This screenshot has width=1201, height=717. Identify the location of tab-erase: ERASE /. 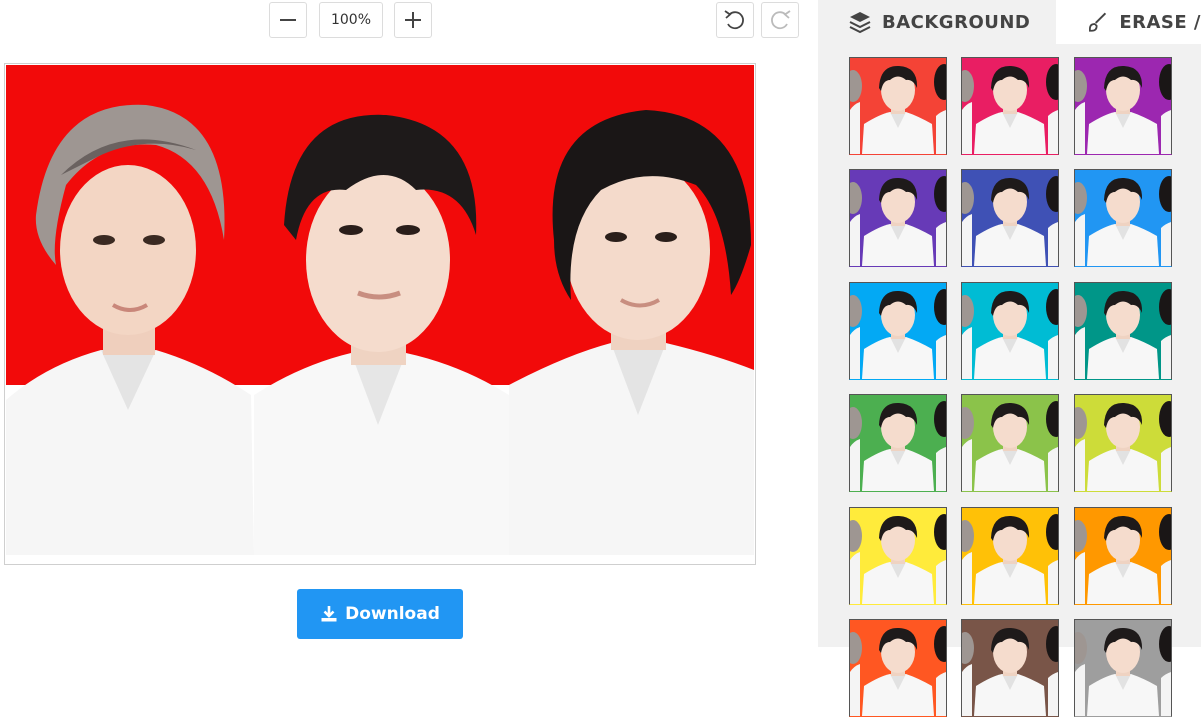
(1128, 22).